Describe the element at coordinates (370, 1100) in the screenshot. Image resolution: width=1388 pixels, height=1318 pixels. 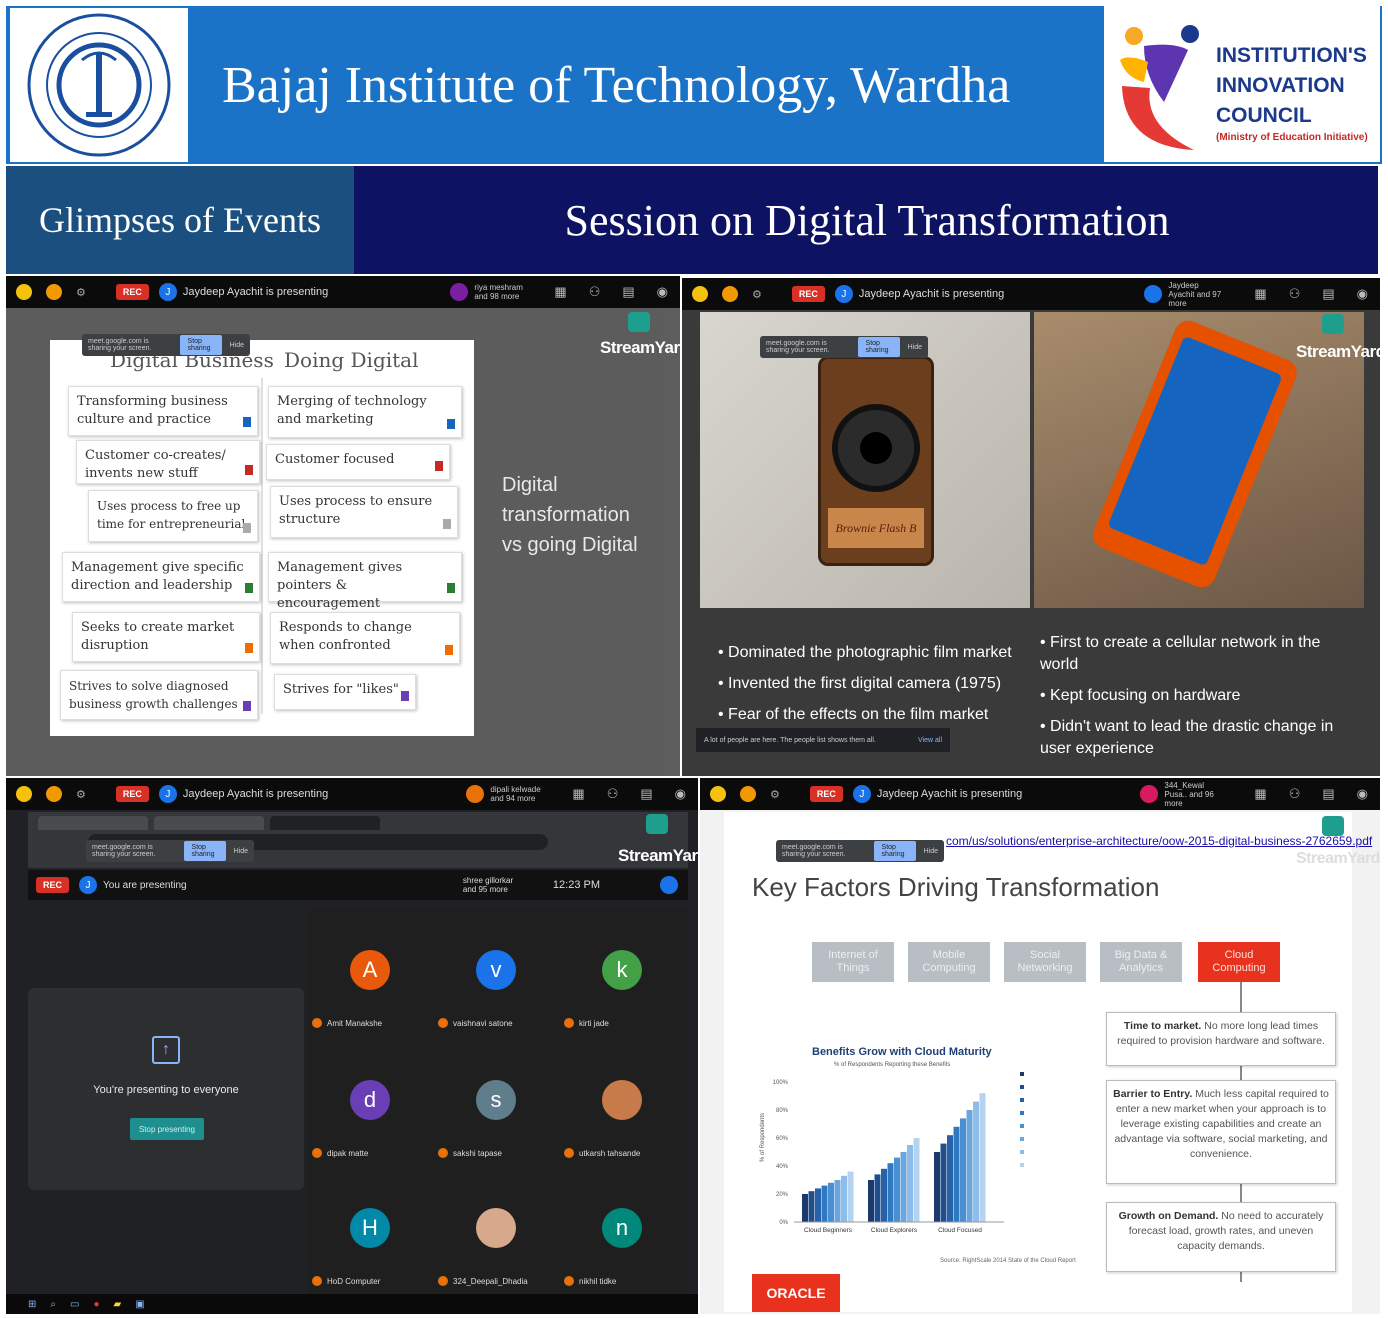
I see `participant-avatar: d` at that location.